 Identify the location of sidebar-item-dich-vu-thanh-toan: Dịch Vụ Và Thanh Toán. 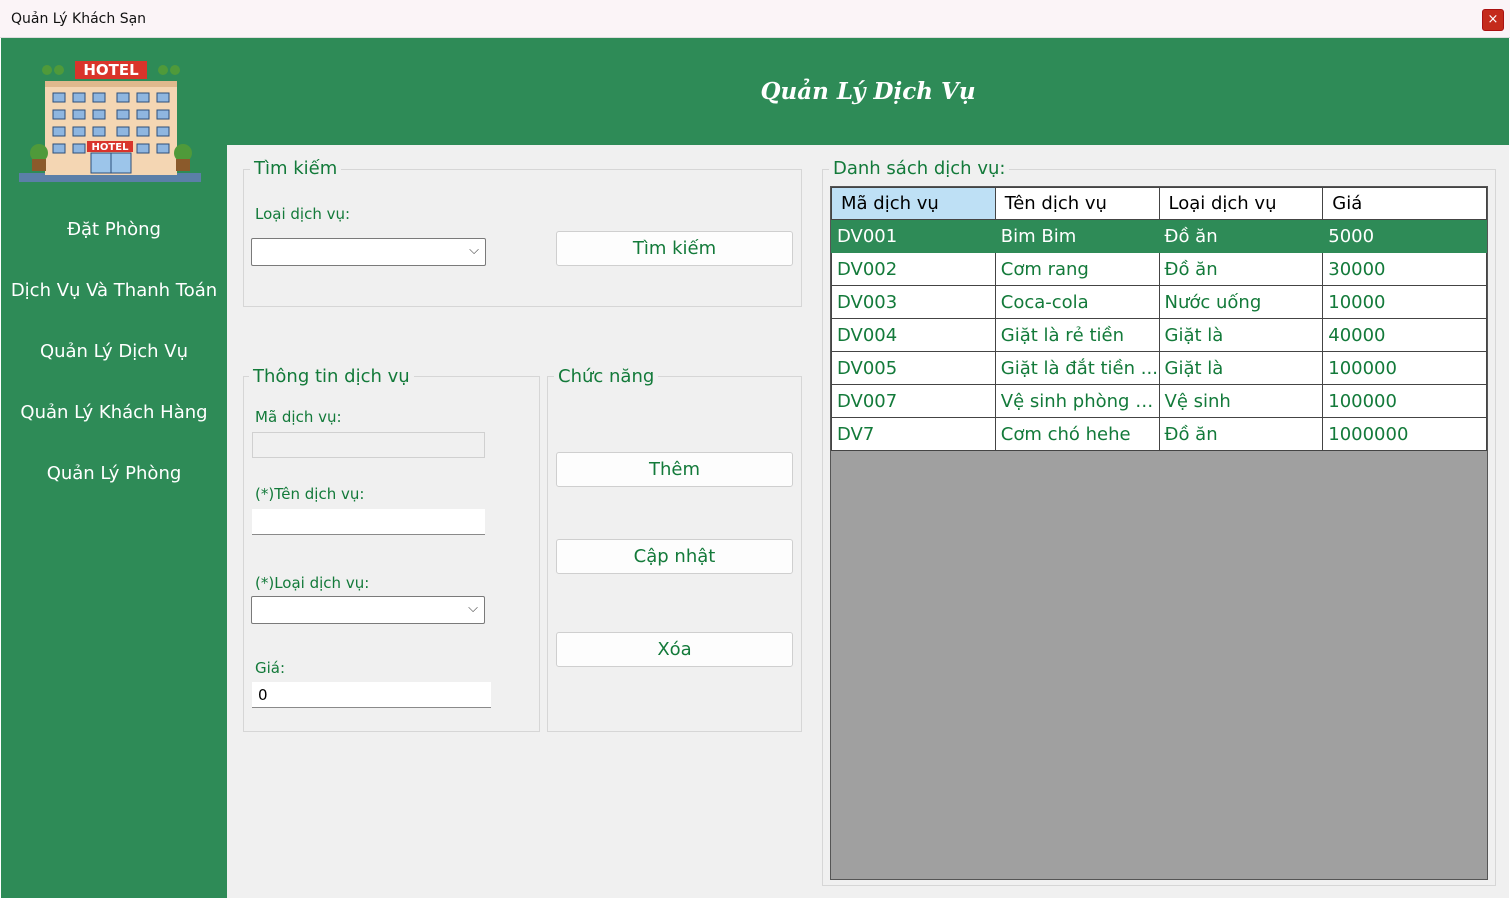
(114, 290).